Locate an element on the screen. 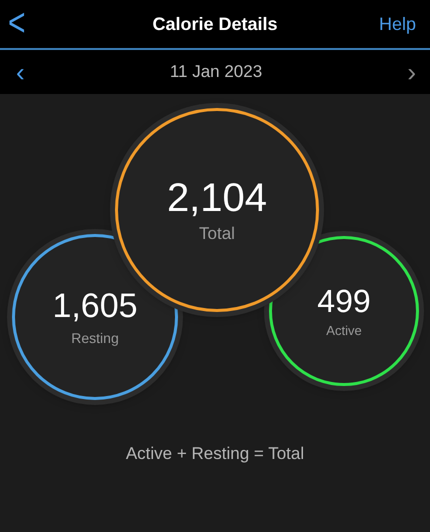  calorie-value: 2,104 is located at coordinates (217, 198).